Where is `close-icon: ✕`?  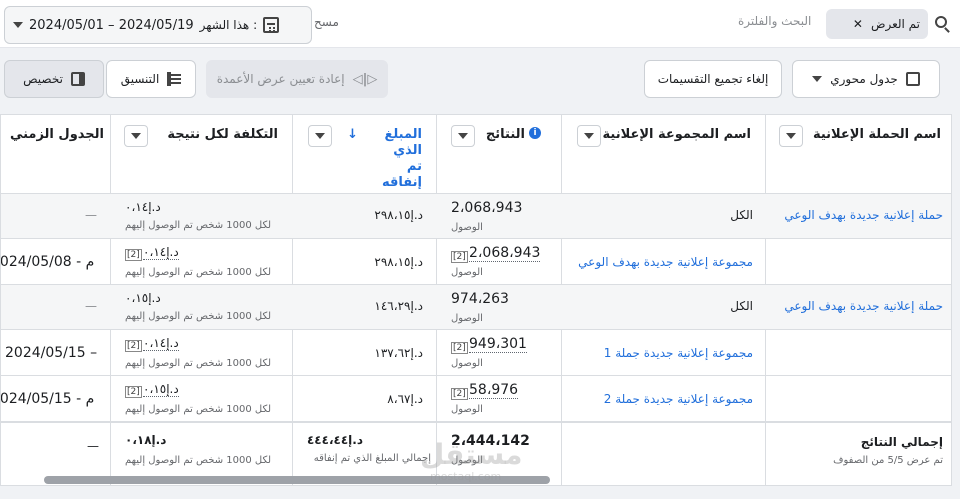
close-icon: ✕ is located at coordinates (858, 24).